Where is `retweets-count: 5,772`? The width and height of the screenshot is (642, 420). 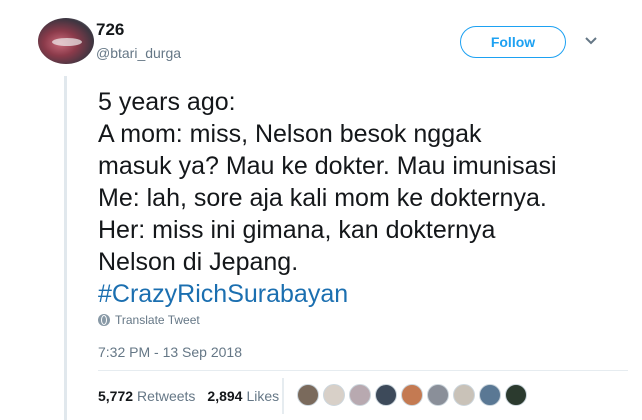
retweets-count: 5,772 is located at coordinates (116, 396).